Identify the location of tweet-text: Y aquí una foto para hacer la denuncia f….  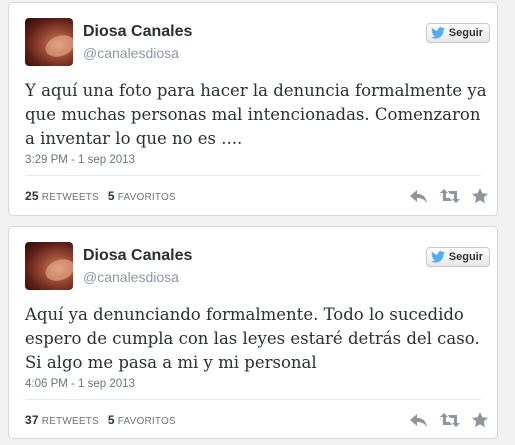
(256, 114).